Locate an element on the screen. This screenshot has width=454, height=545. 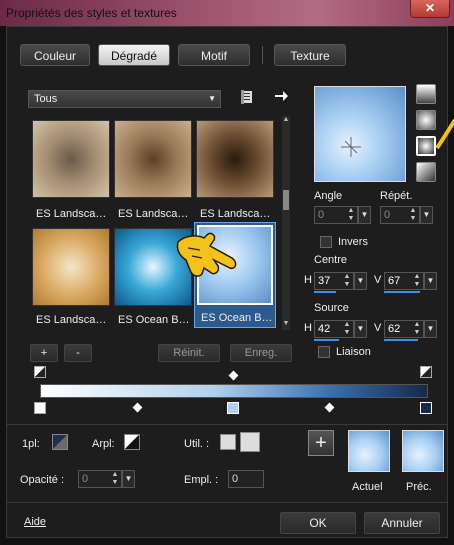
category-dropdown: Tous ▼ is located at coordinates (124, 99).